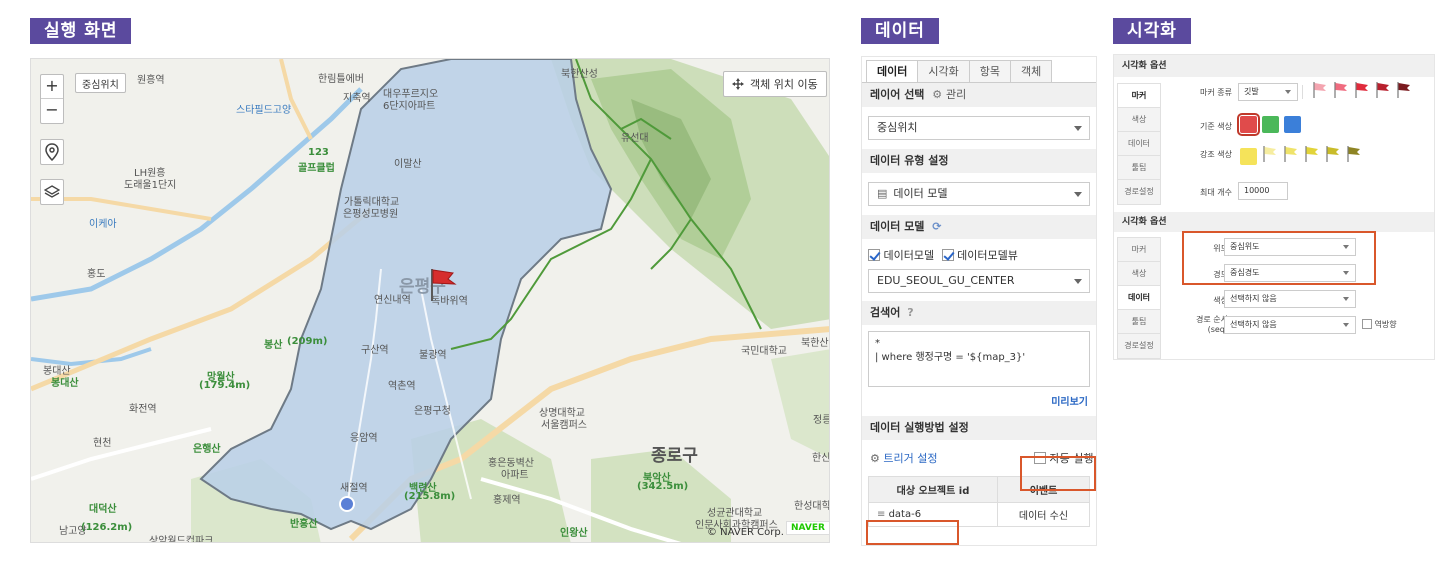  I want to click on reverse-toggle: 역방향, so click(1379, 324).